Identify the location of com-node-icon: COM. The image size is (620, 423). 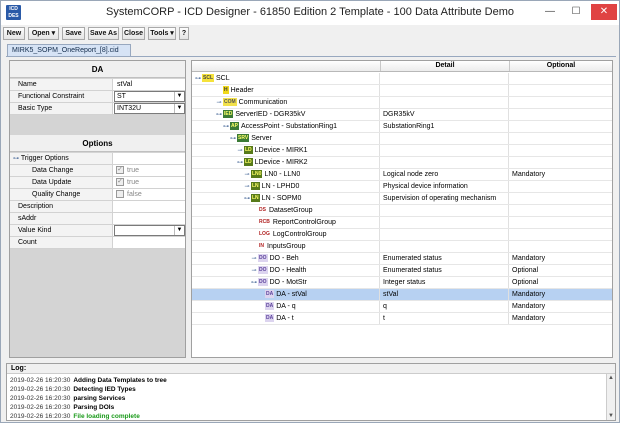
(230, 102).